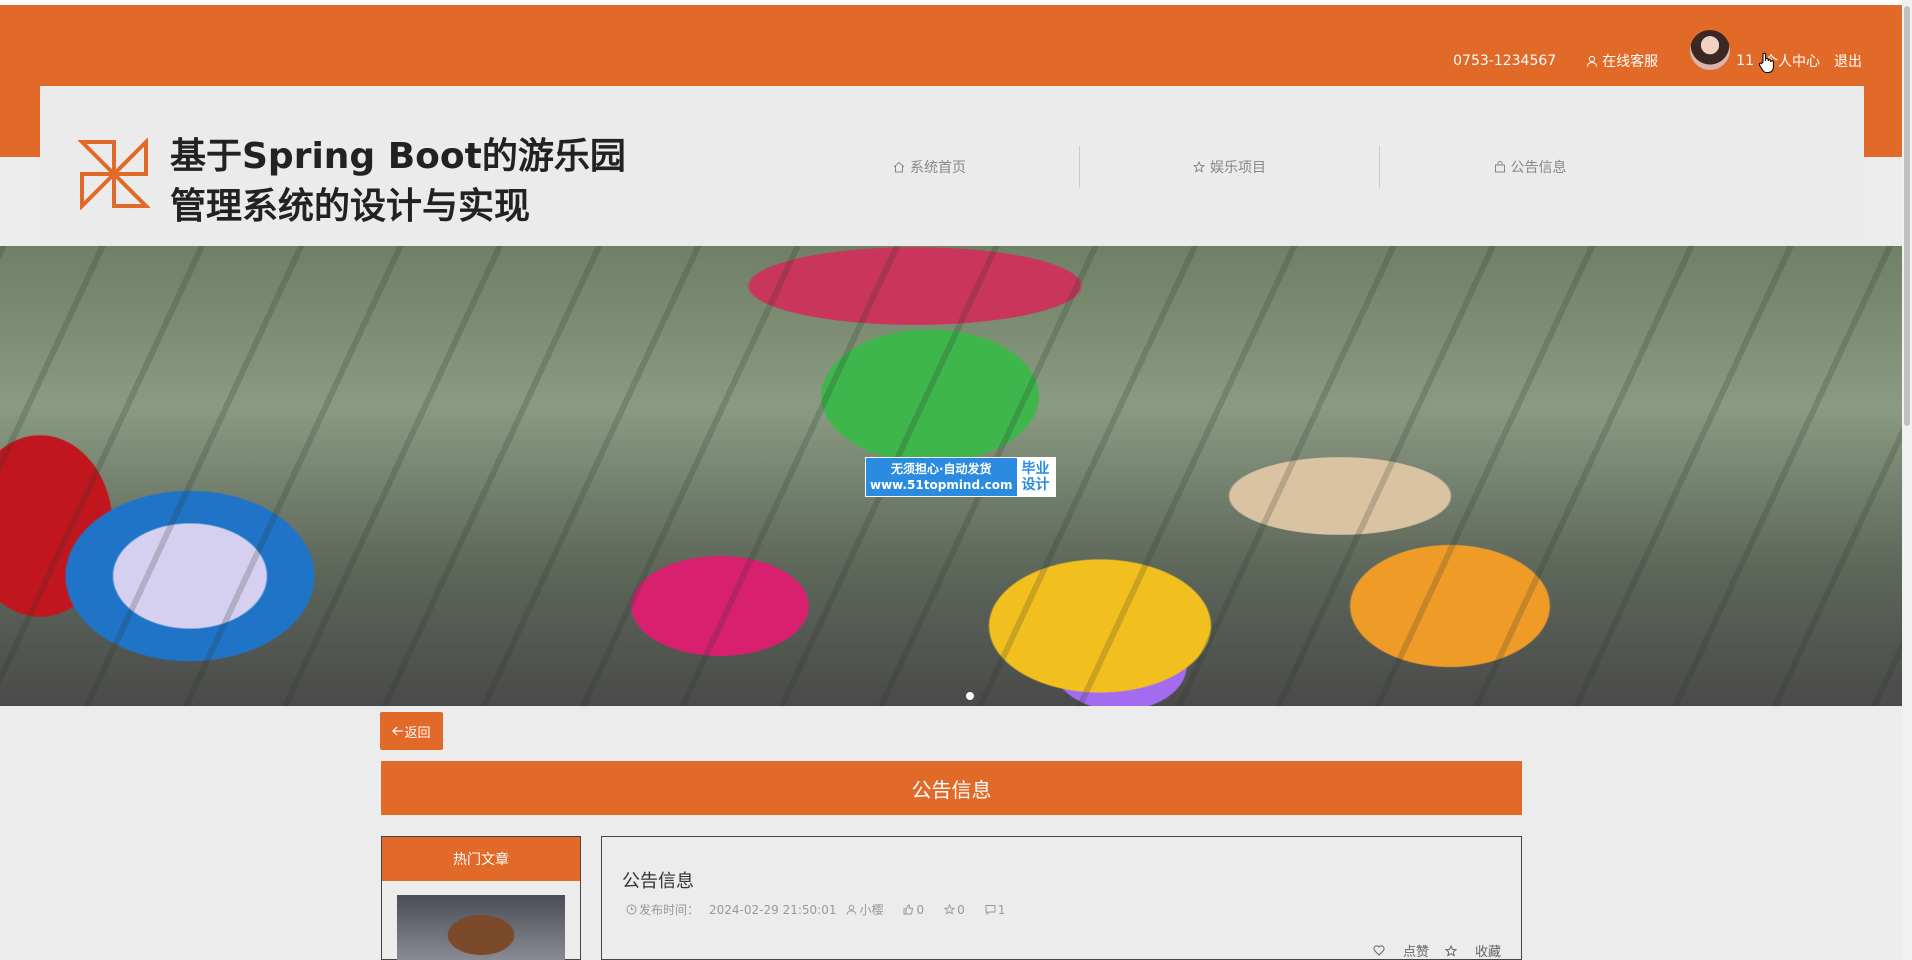 The width and height of the screenshot is (1912, 960). Describe the element at coordinates (1630, 62) in the screenshot. I see `online-service-label: 在线客服` at that location.